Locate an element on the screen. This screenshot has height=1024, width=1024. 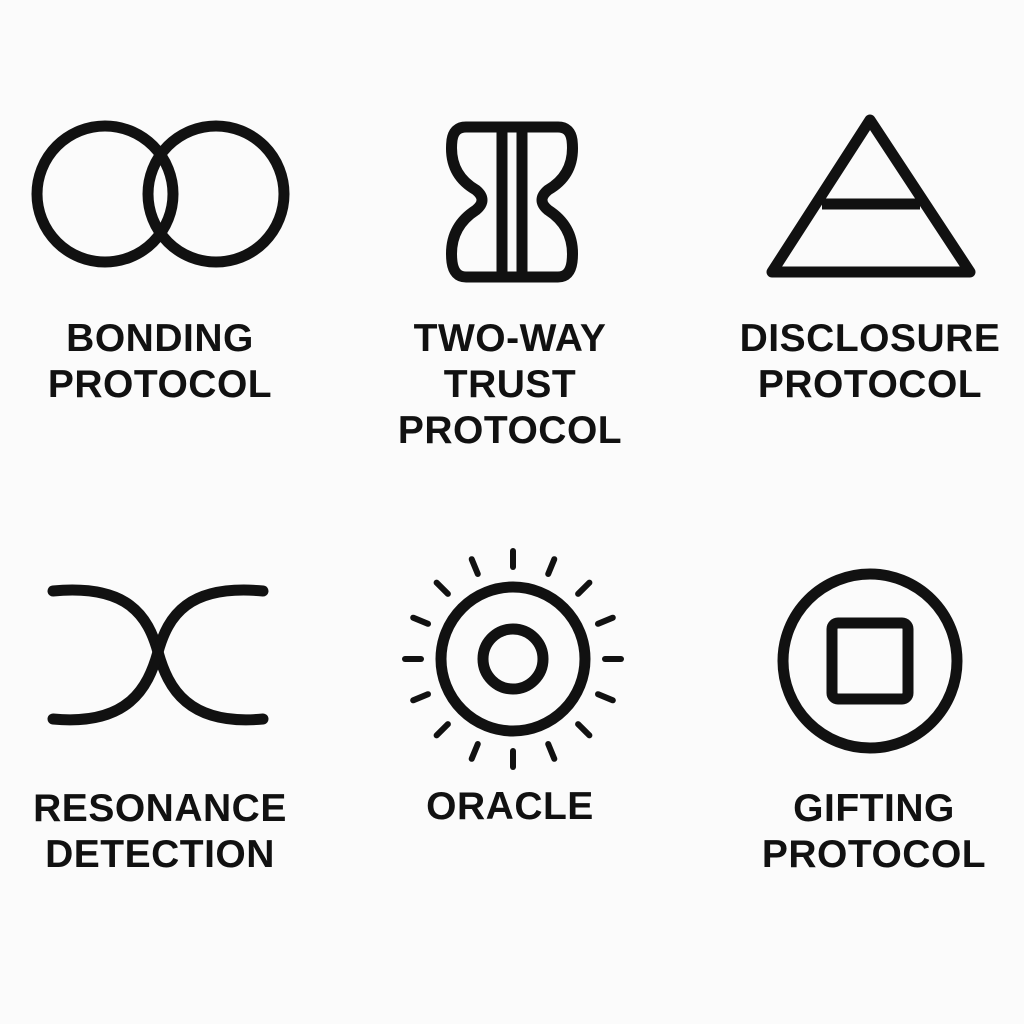
symbol-label: ORACLE is located at coordinates (510, 807).